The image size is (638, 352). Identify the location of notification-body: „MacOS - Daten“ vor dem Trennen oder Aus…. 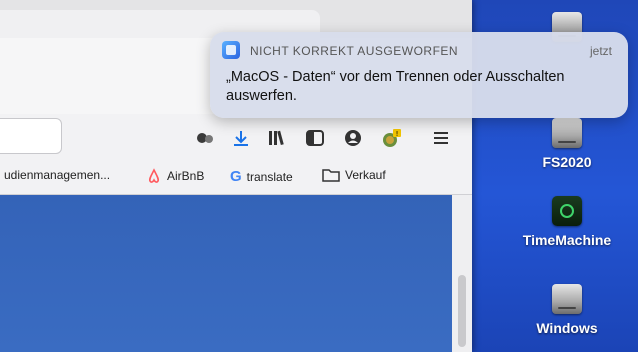
(395, 86).